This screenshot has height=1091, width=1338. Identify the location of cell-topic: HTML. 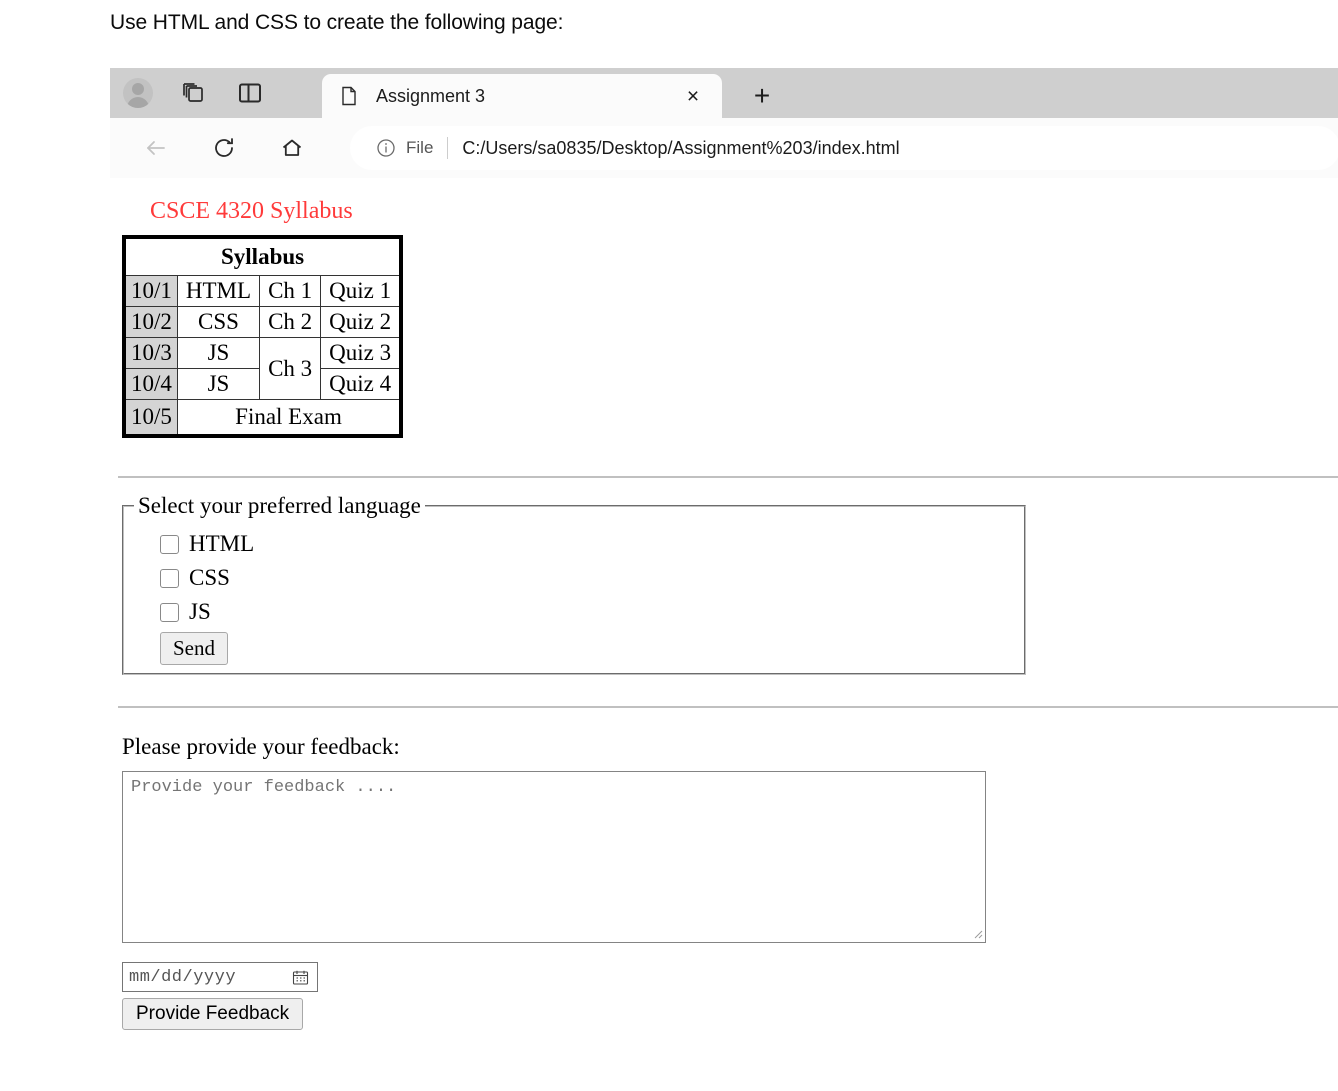
(218, 291).